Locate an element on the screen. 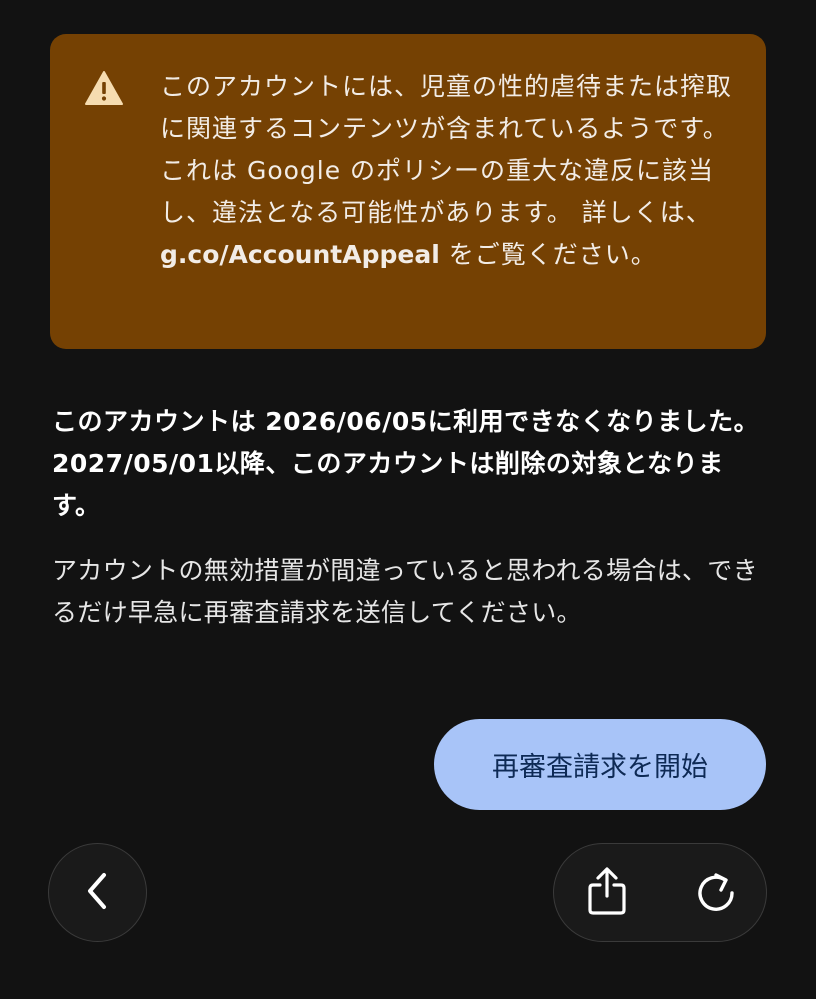 Image resolution: width=816 pixels, height=999 pixels. share-icon is located at coordinates (607, 893).